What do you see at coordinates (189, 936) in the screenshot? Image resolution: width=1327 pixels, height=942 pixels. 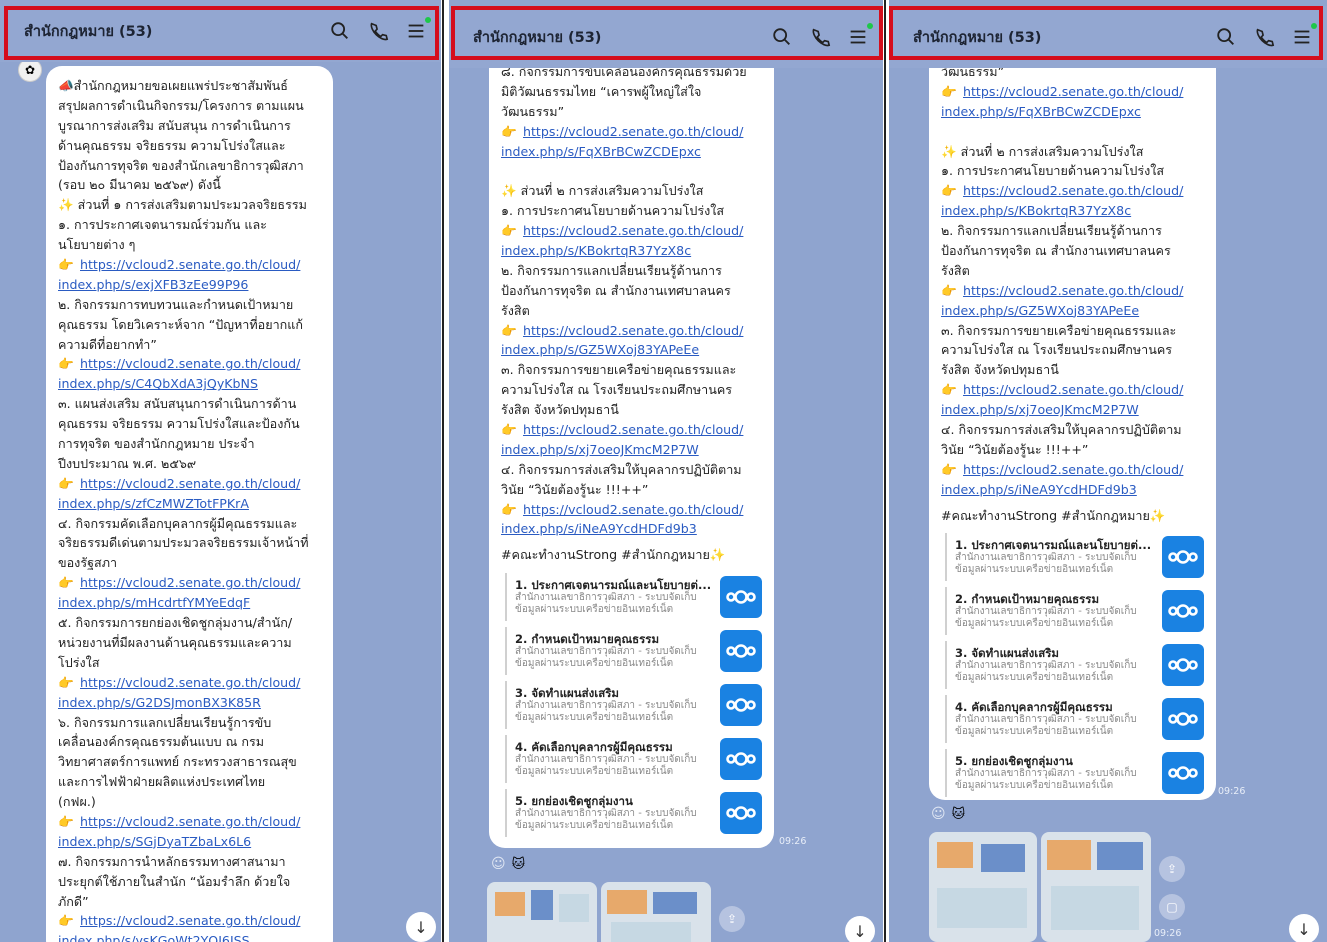 I see `hyperlink: index.php/s/ysKGoWt2YQJ6JSS` at bounding box center [189, 936].